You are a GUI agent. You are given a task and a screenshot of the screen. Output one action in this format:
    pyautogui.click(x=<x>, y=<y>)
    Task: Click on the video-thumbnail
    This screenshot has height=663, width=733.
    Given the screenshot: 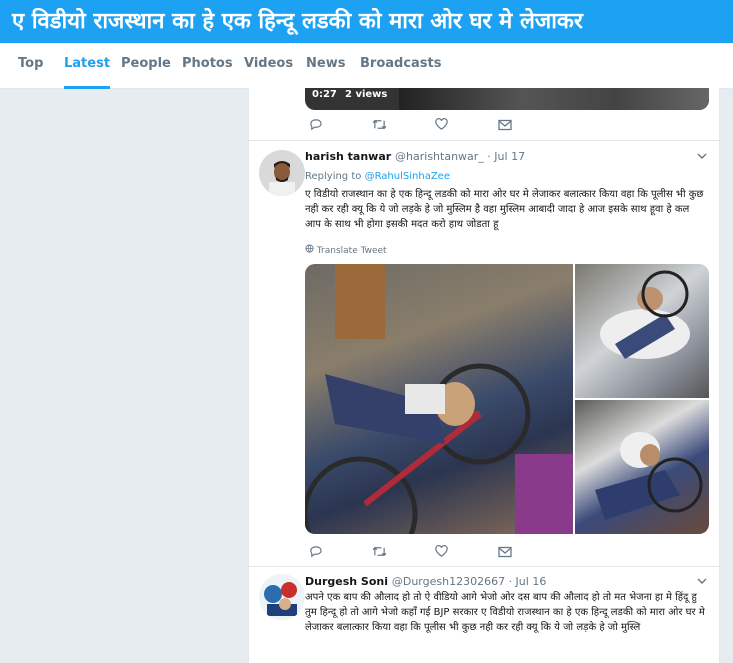 What is the action you would take?
    pyautogui.click(x=554, y=99)
    